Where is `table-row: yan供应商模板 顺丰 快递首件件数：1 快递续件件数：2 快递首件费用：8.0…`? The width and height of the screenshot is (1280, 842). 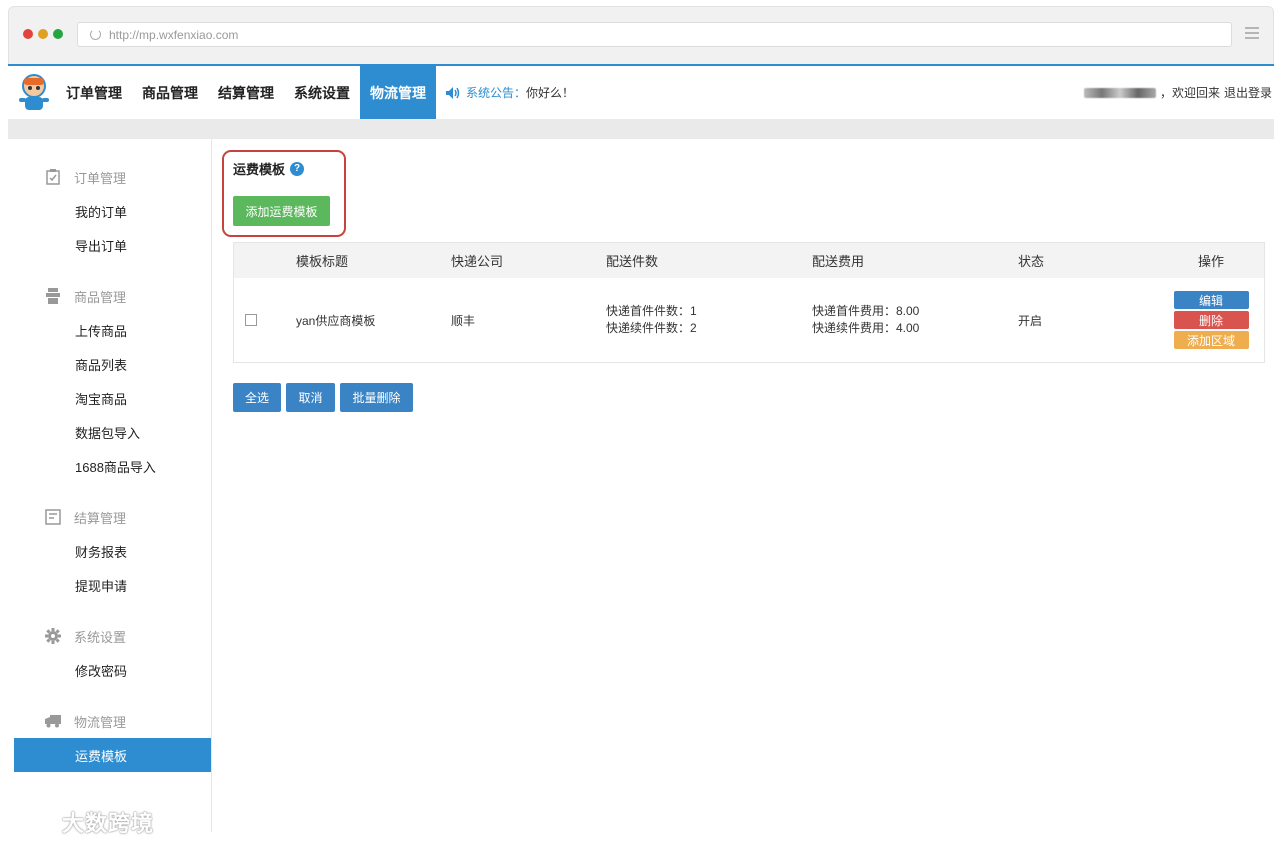 table-row: yan供应商模板 顺丰 快递首件件数：1 快递续件件数：2 快递首件费用：8.0… is located at coordinates (749, 320).